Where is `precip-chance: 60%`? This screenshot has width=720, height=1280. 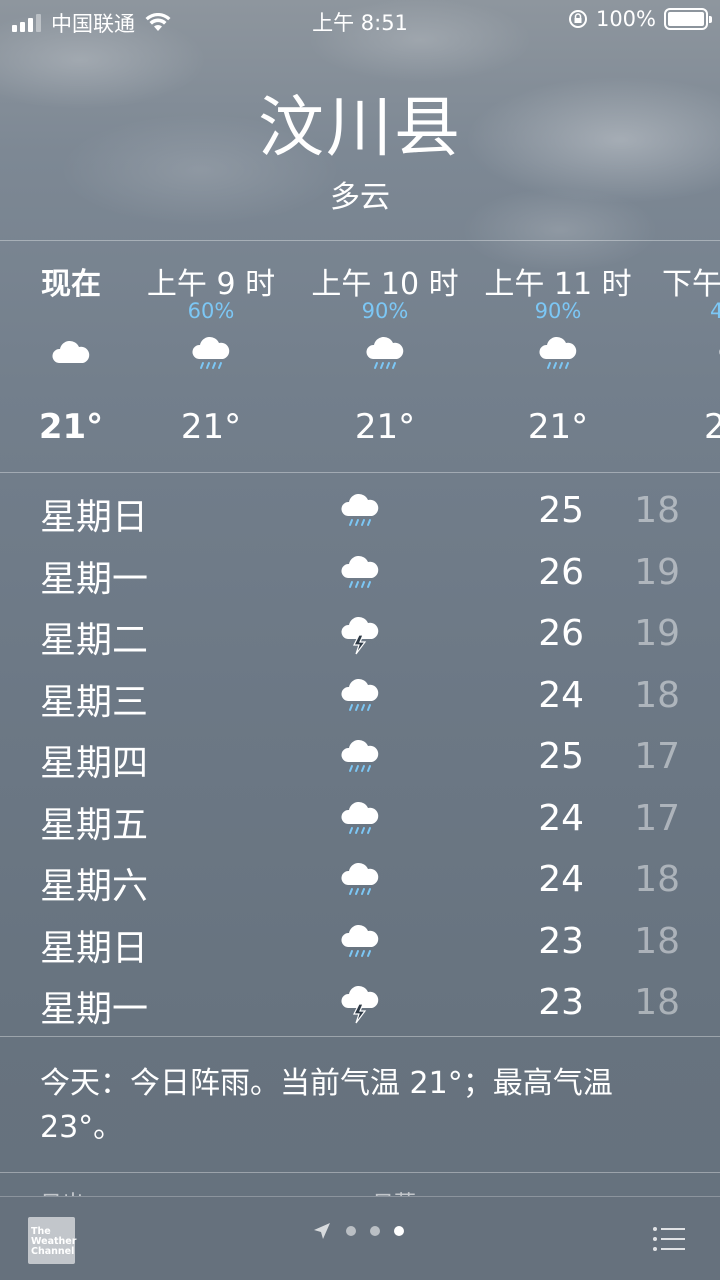
precip-chance: 60% is located at coordinates (211, 311).